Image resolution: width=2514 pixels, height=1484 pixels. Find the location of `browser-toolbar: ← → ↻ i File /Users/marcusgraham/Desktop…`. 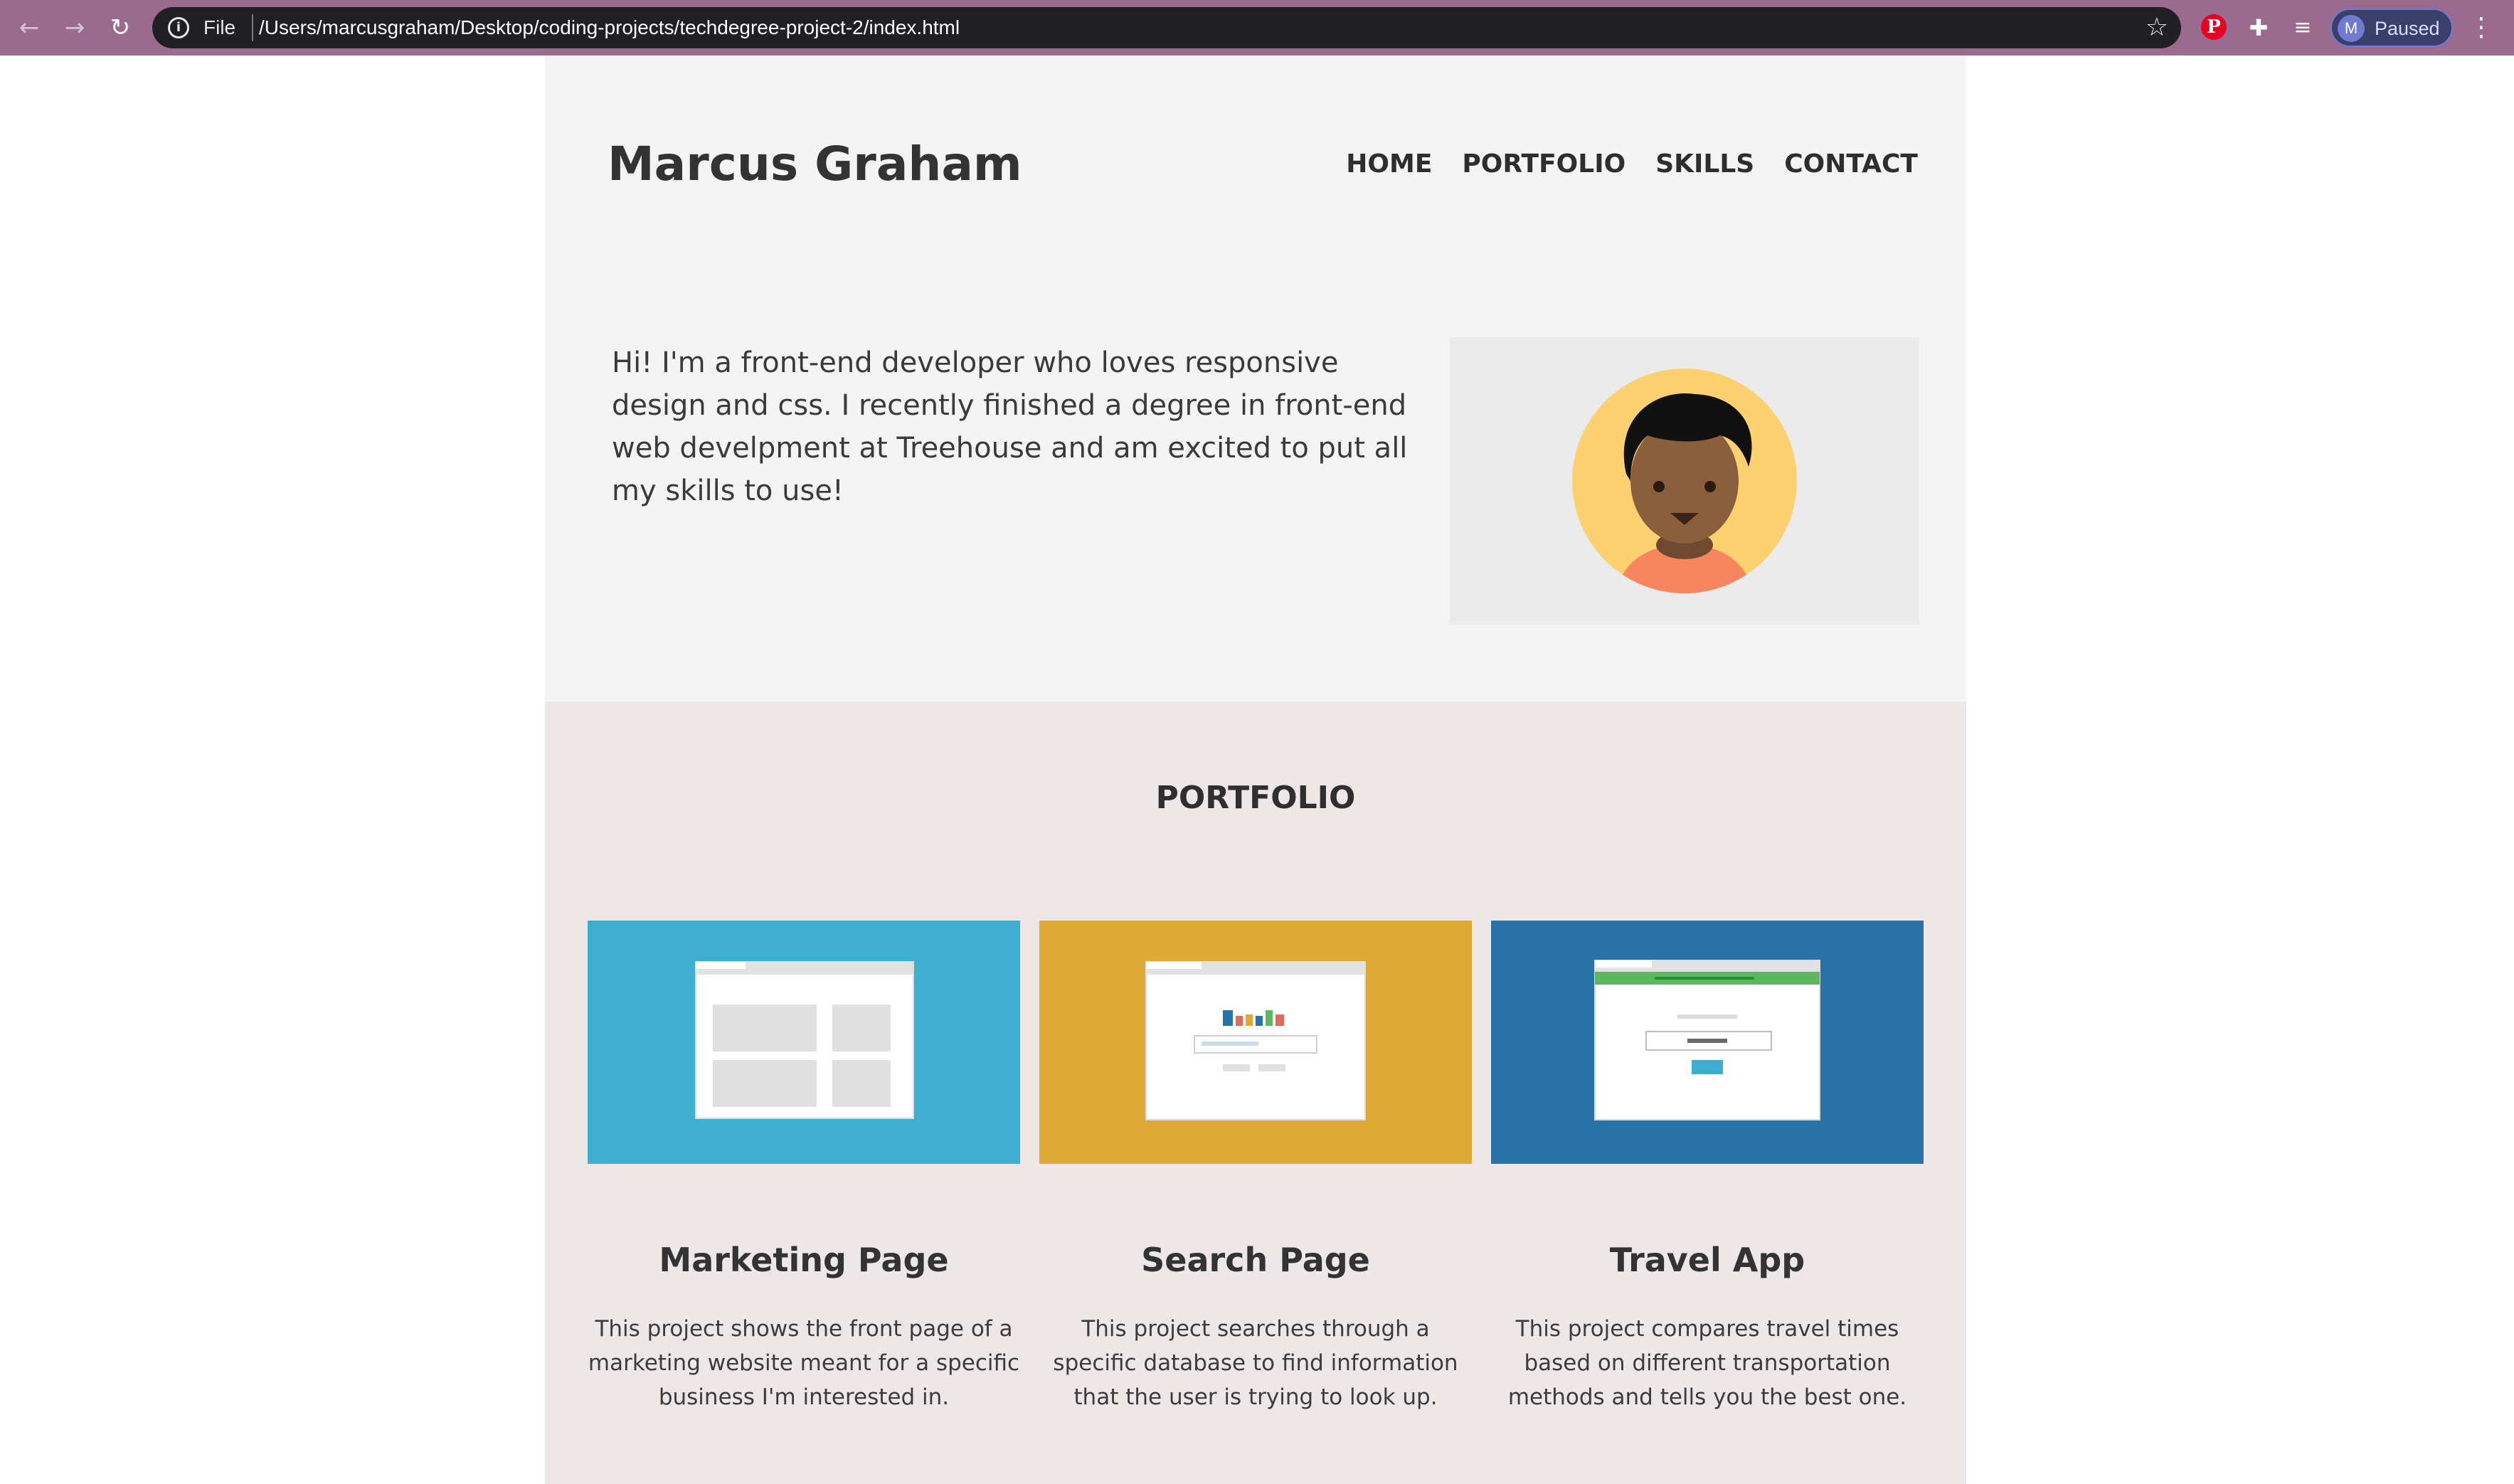

browser-toolbar: ← → ↻ i File /Users/marcusgraham/Desktop… is located at coordinates (1257, 27).